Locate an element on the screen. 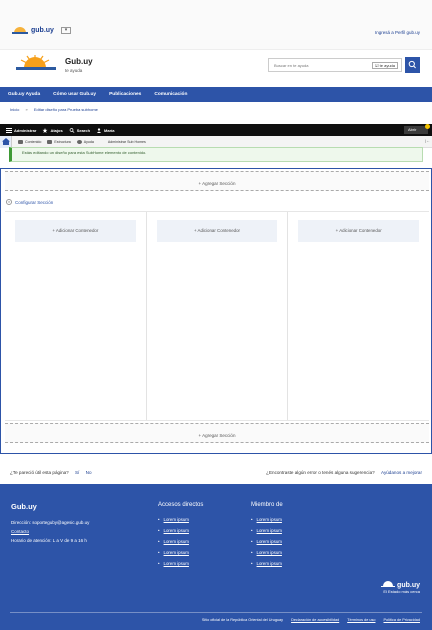 This screenshot has height=630, width=432. tray-estructura-label: Estructura is located at coordinates (62, 141).